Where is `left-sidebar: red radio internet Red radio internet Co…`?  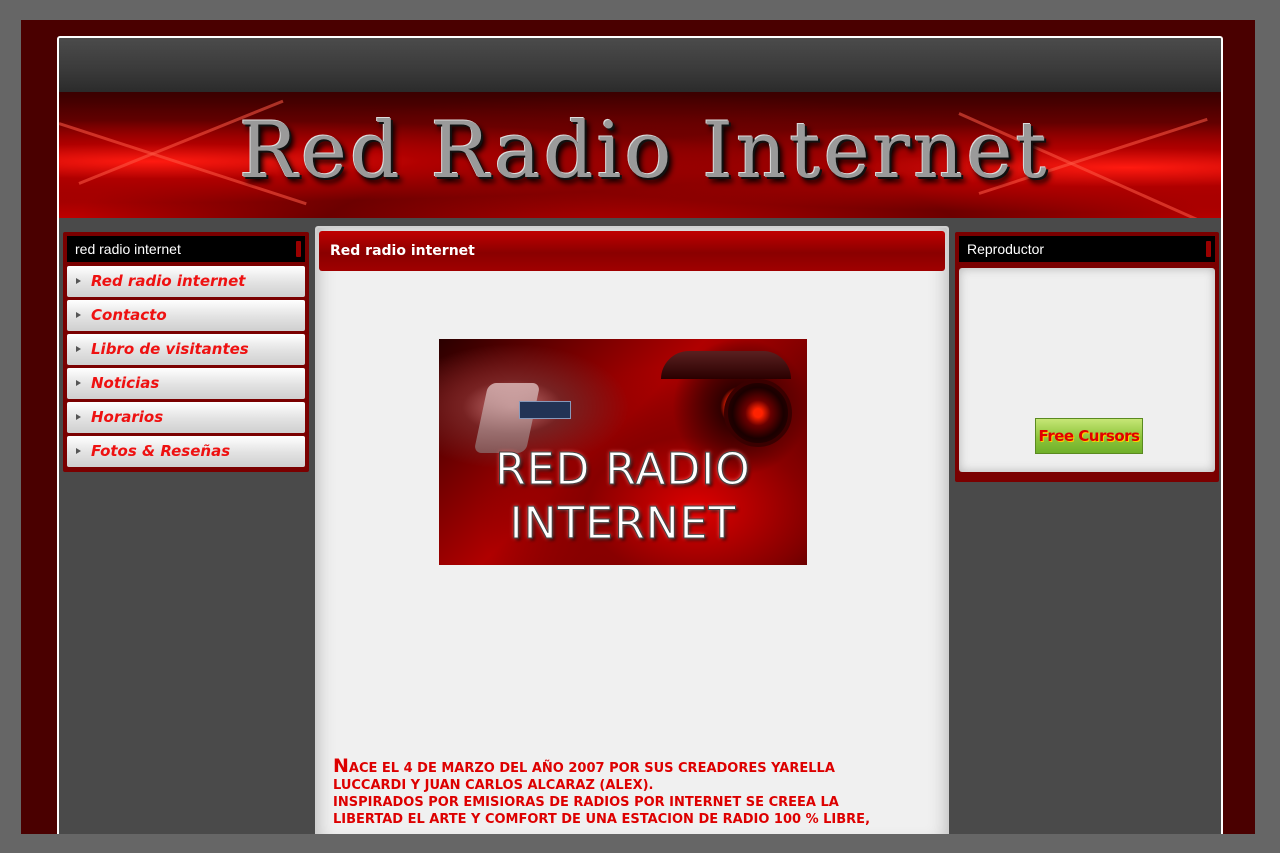 left-sidebar: red radio internet Red radio internet Co… is located at coordinates (186, 352).